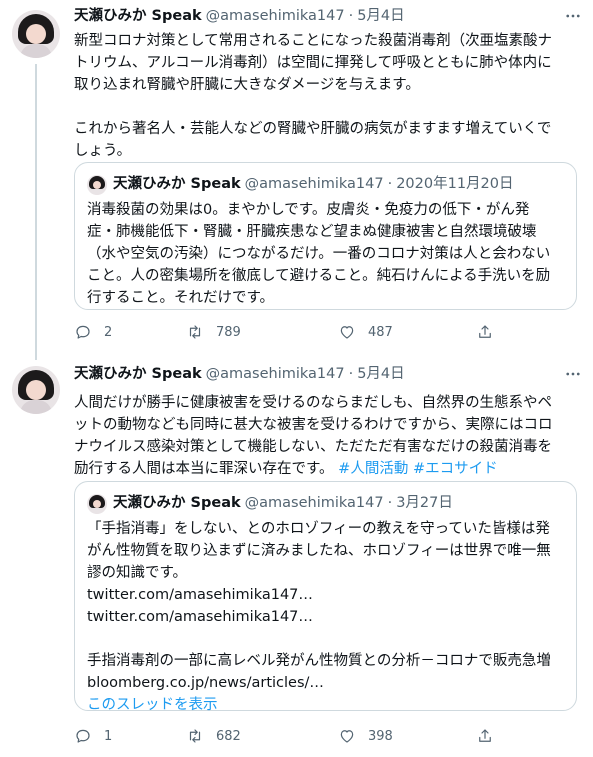 The image size is (593, 757). What do you see at coordinates (228, 736) in the screenshot?
I see `retweet-count: 682` at bounding box center [228, 736].